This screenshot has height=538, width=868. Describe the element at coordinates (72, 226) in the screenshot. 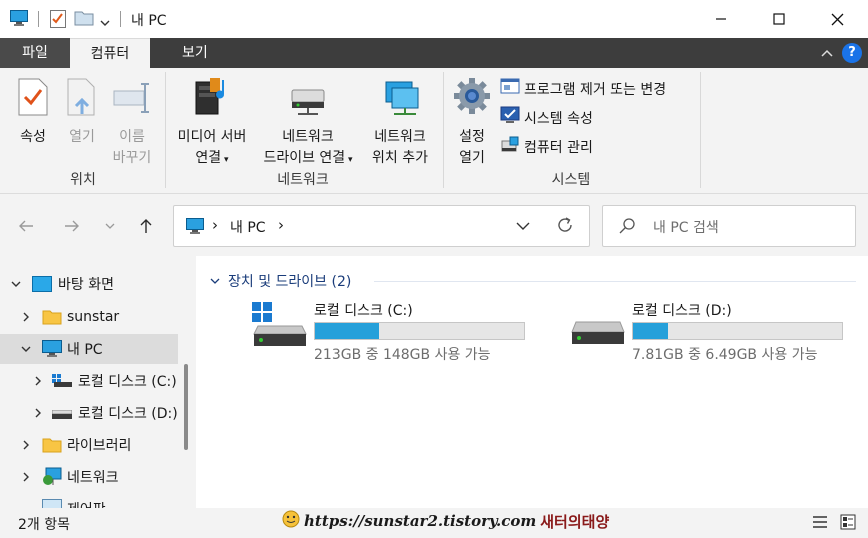

I see `forward-button` at that location.